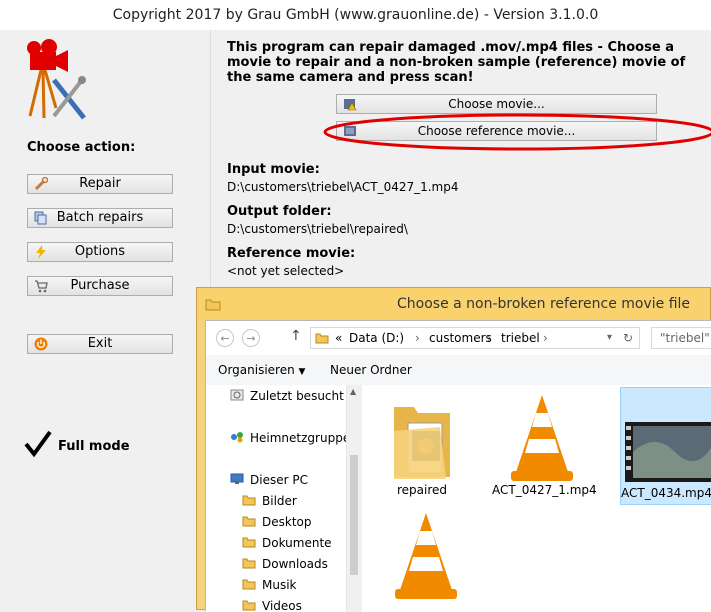  Describe the element at coordinates (38, 444) in the screenshot. I see `checkmark-icon` at that location.